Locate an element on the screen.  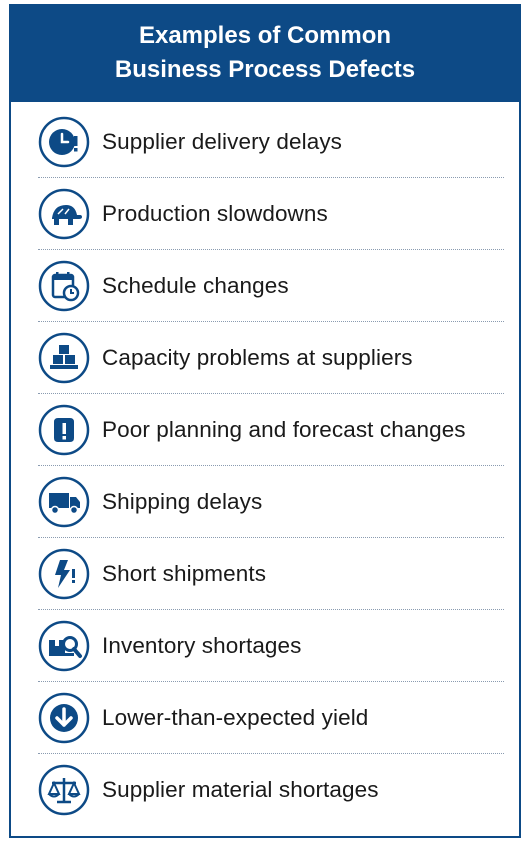
stacked-boxes-icon is located at coordinates (64, 358).